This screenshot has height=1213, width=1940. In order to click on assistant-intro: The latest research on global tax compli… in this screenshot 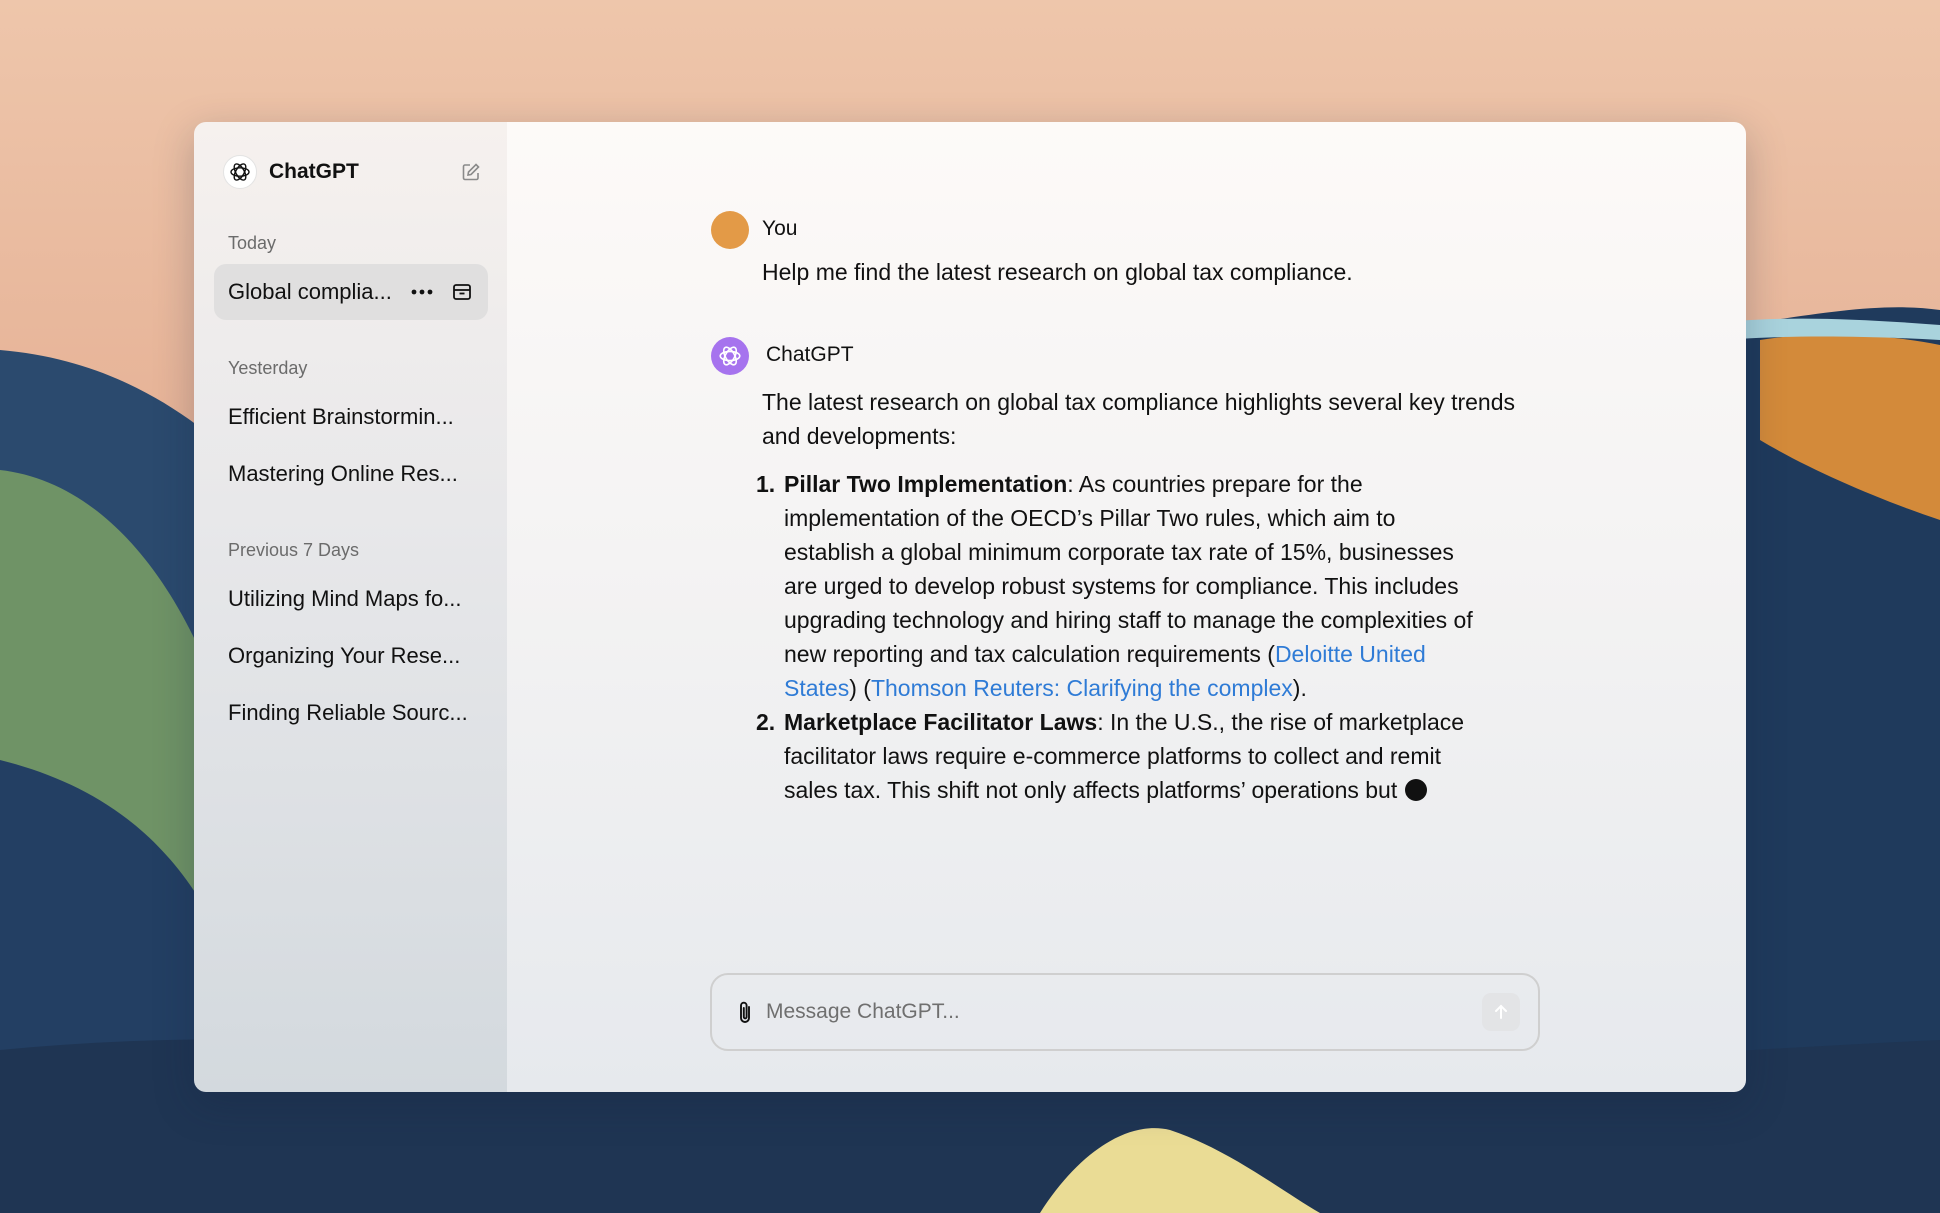, I will do `click(1139, 419)`.